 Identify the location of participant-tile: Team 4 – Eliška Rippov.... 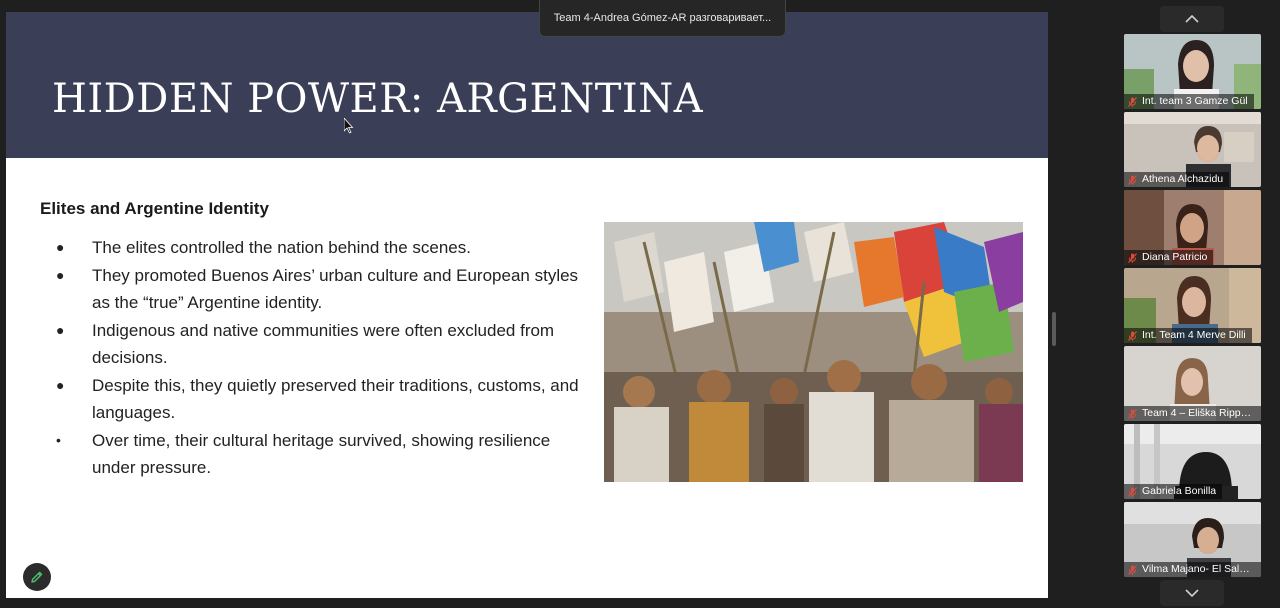
(1192, 383).